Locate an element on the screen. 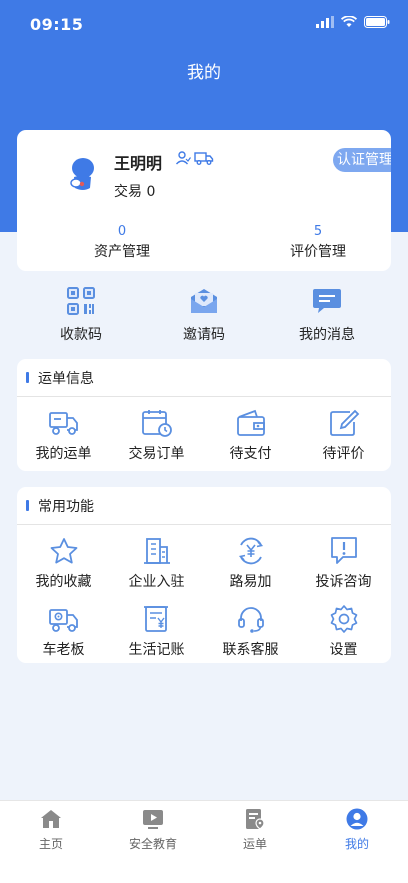 This screenshot has width=408, height=883. waybill-icon is located at coordinates (255, 819).